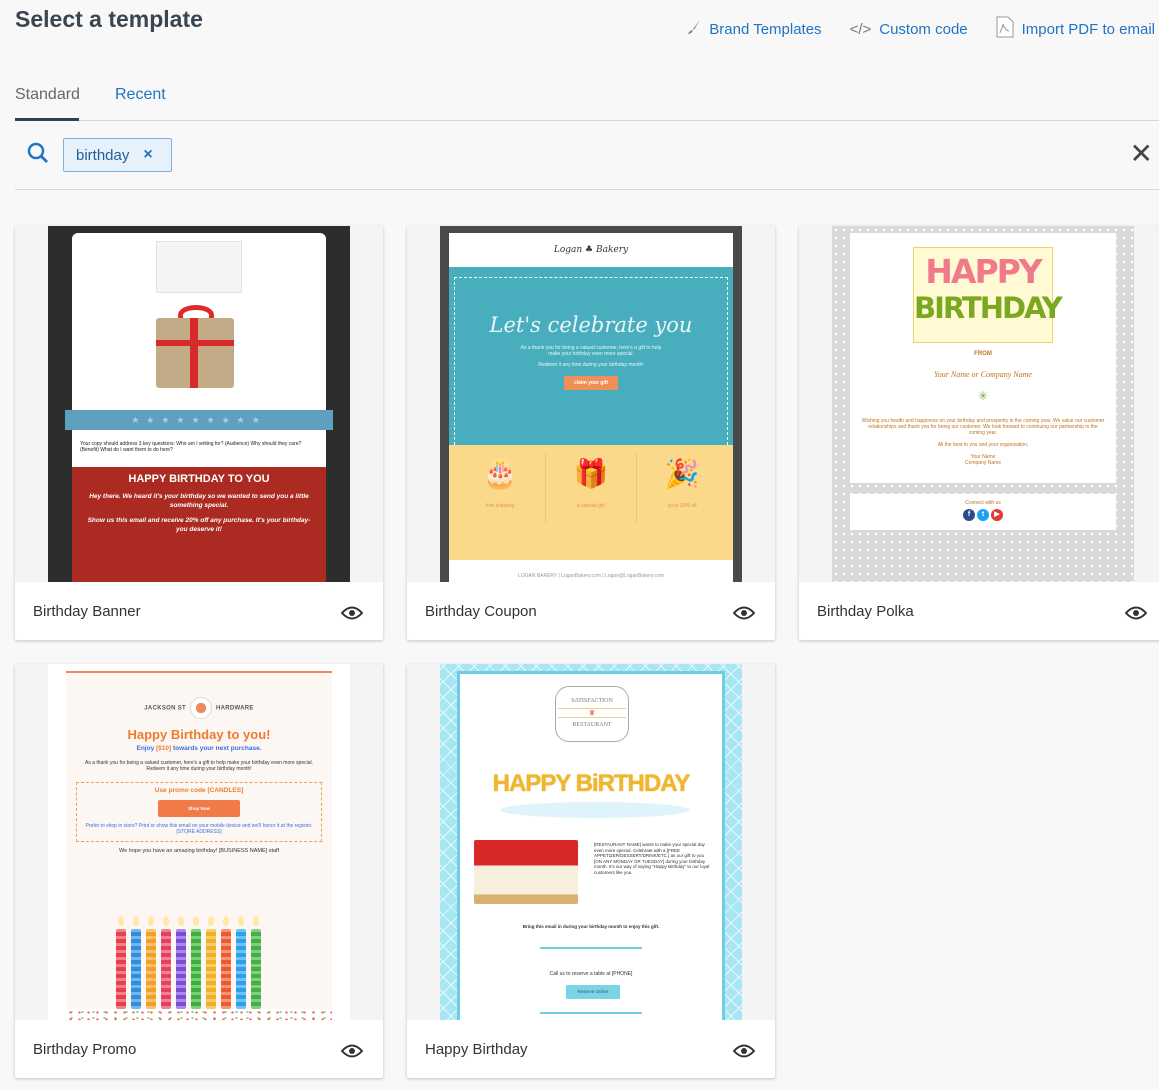 Image resolution: width=1159 pixels, height=1090 pixels. What do you see at coordinates (983, 354) in the screenshot?
I see `preview-text: FROM` at bounding box center [983, 354].